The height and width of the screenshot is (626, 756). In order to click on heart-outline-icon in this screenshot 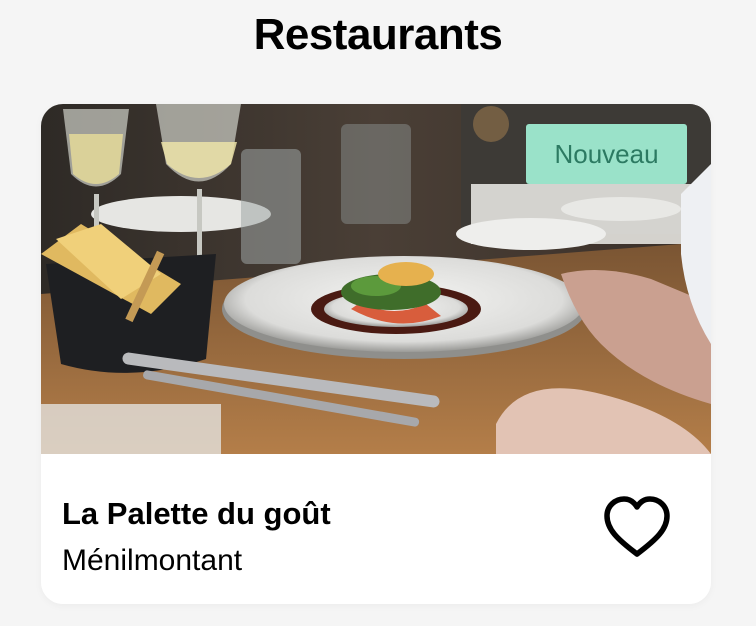, I will do `click(637, 526)`.